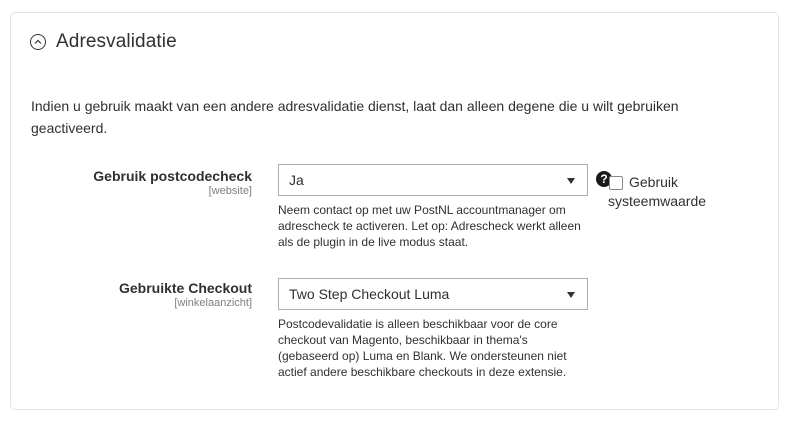 The width and height of the screenshot is (790, 424). I want to click on postcodecheck-selected-value: Ja, so click(296, 180).